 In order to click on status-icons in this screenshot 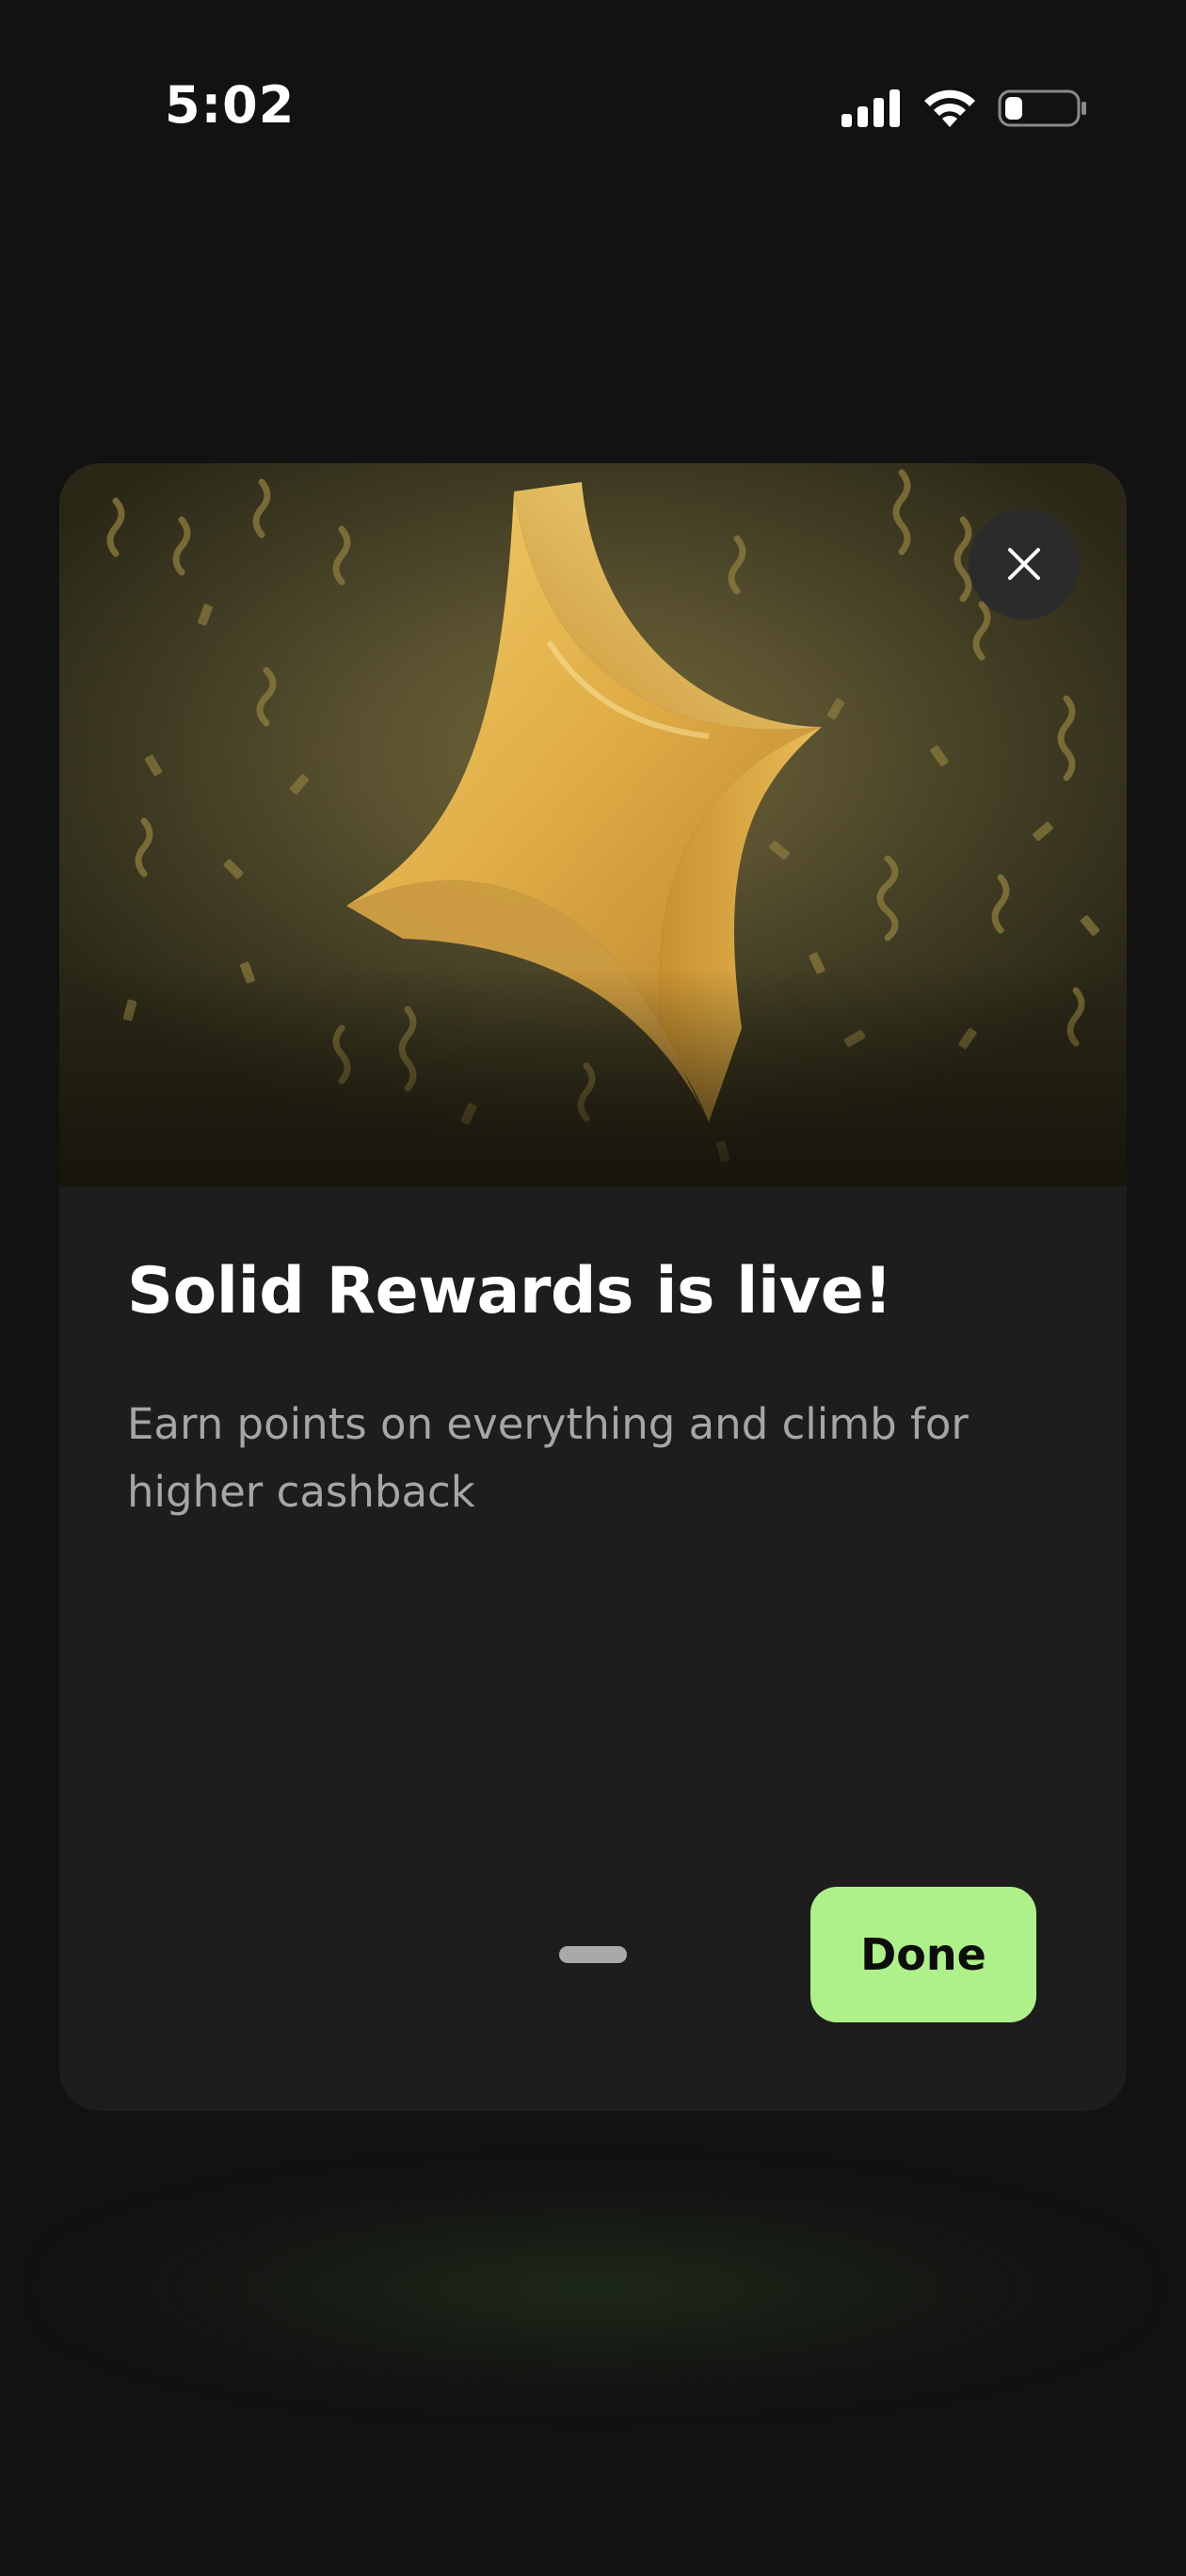, I will do `click(964, 108)`.